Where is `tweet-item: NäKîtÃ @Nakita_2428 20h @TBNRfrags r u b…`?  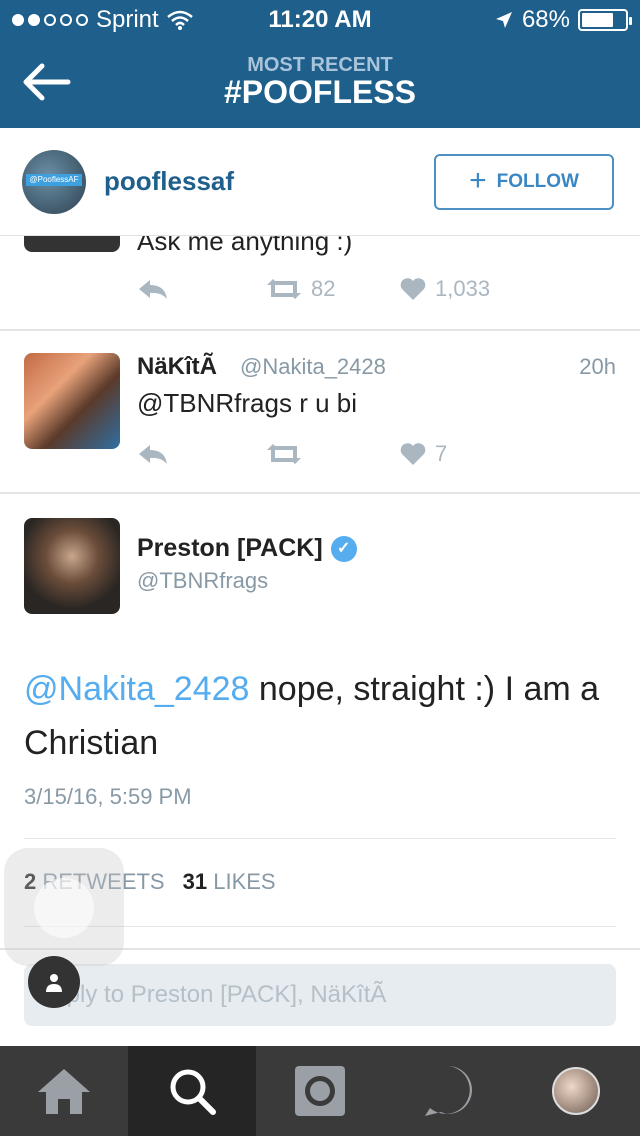 tweet-item: NäKîtÃ @Nakita_2428 20h @TBNRfrags r u b… is located at coordinates (320, 412).